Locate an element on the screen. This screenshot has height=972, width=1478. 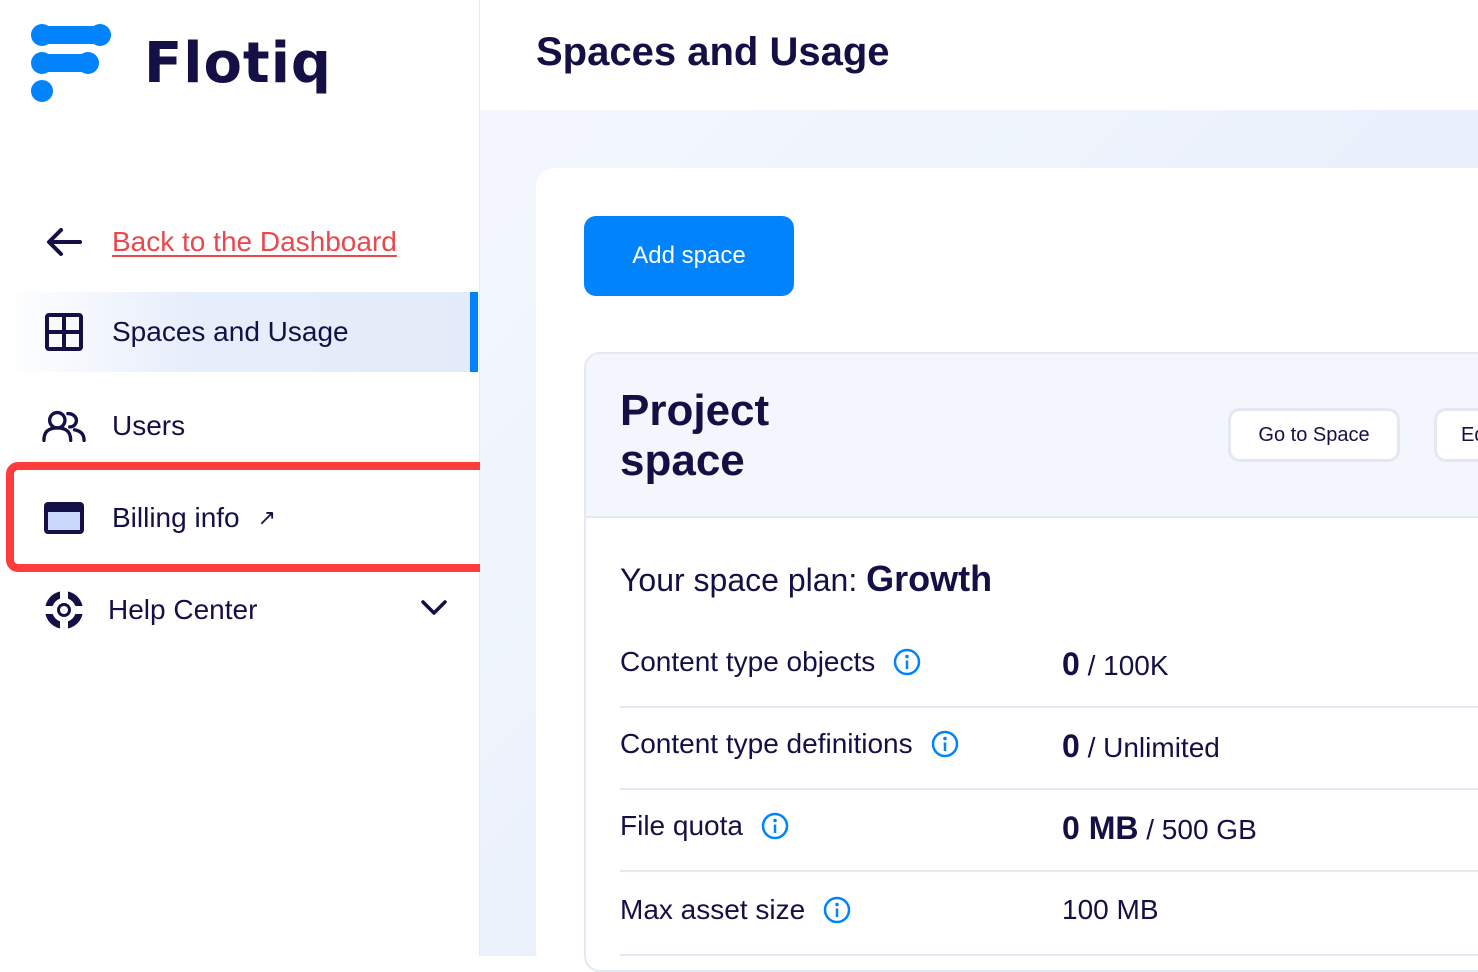
space-plan: Your space plan: Growth is located at coordinates (806, 579).